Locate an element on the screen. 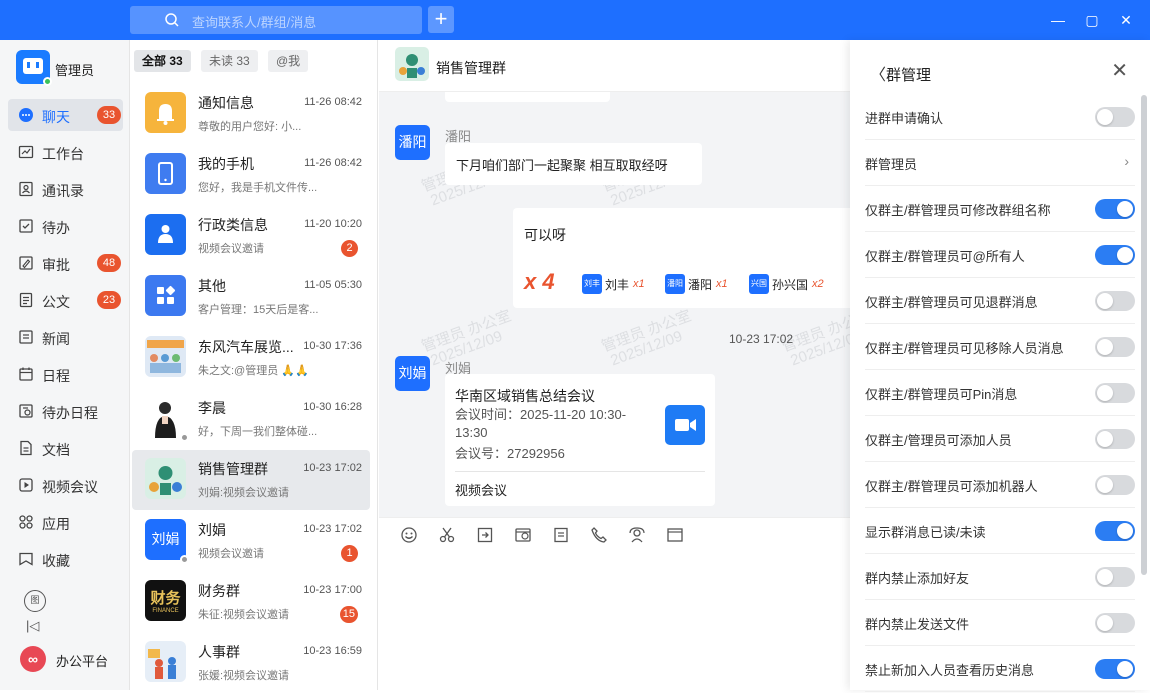 The height and width of the screenshot is (693, 1150). timestamp: 10-23 17:02 is located at coordinates (761, 339).